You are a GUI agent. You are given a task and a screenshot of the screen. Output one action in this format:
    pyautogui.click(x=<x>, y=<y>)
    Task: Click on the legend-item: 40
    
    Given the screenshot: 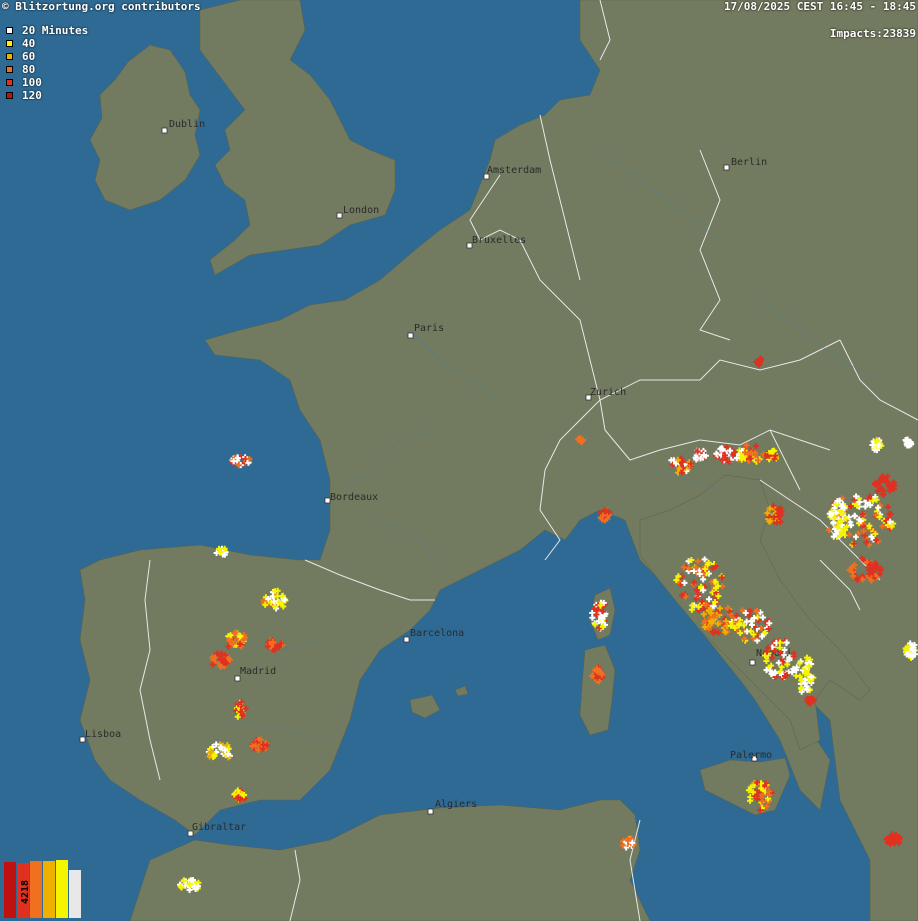 What is the action you would take?
    pyautogui.click(x=47, y=43)
    